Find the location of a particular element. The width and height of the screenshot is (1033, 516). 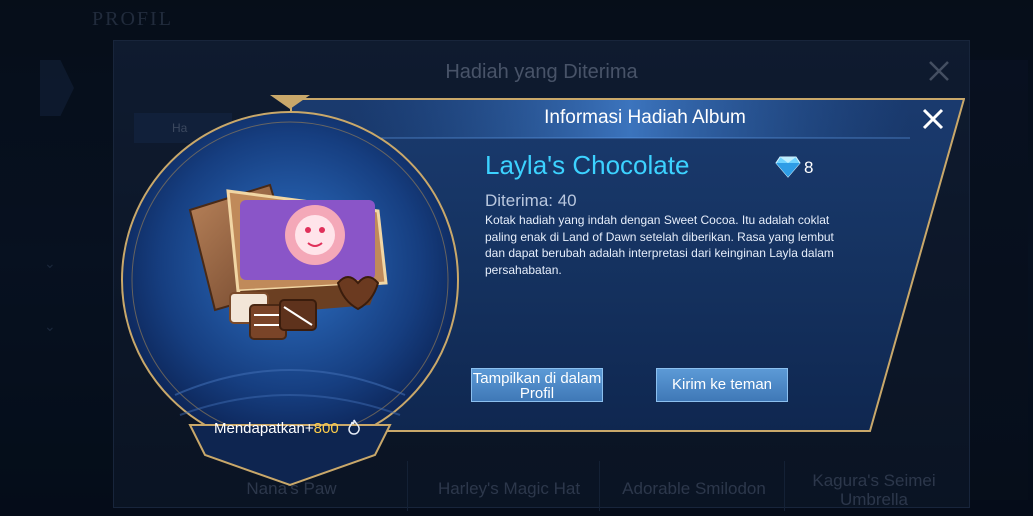

send-to-friend-button: Kirim ke teman is located at coordinates (722, 385).